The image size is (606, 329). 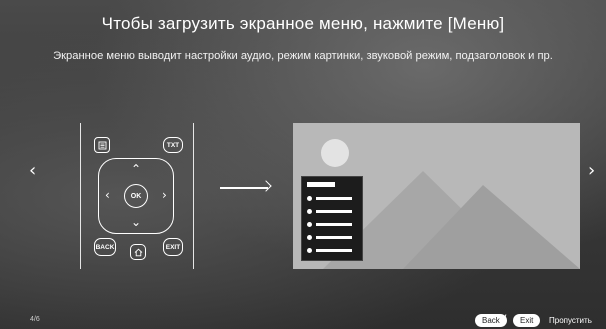 I want to click on menu-title-bar, so click(x=321, y=184).